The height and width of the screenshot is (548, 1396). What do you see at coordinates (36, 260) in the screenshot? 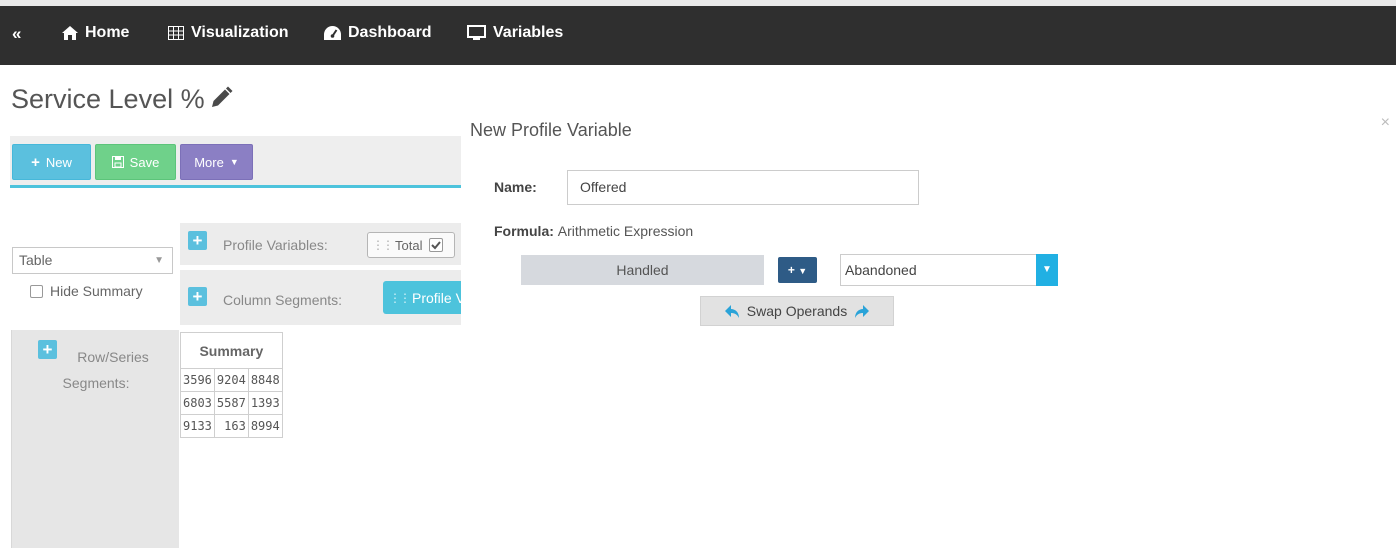
I see `visualization-type-value: Table` at bounding box center [36, 260].